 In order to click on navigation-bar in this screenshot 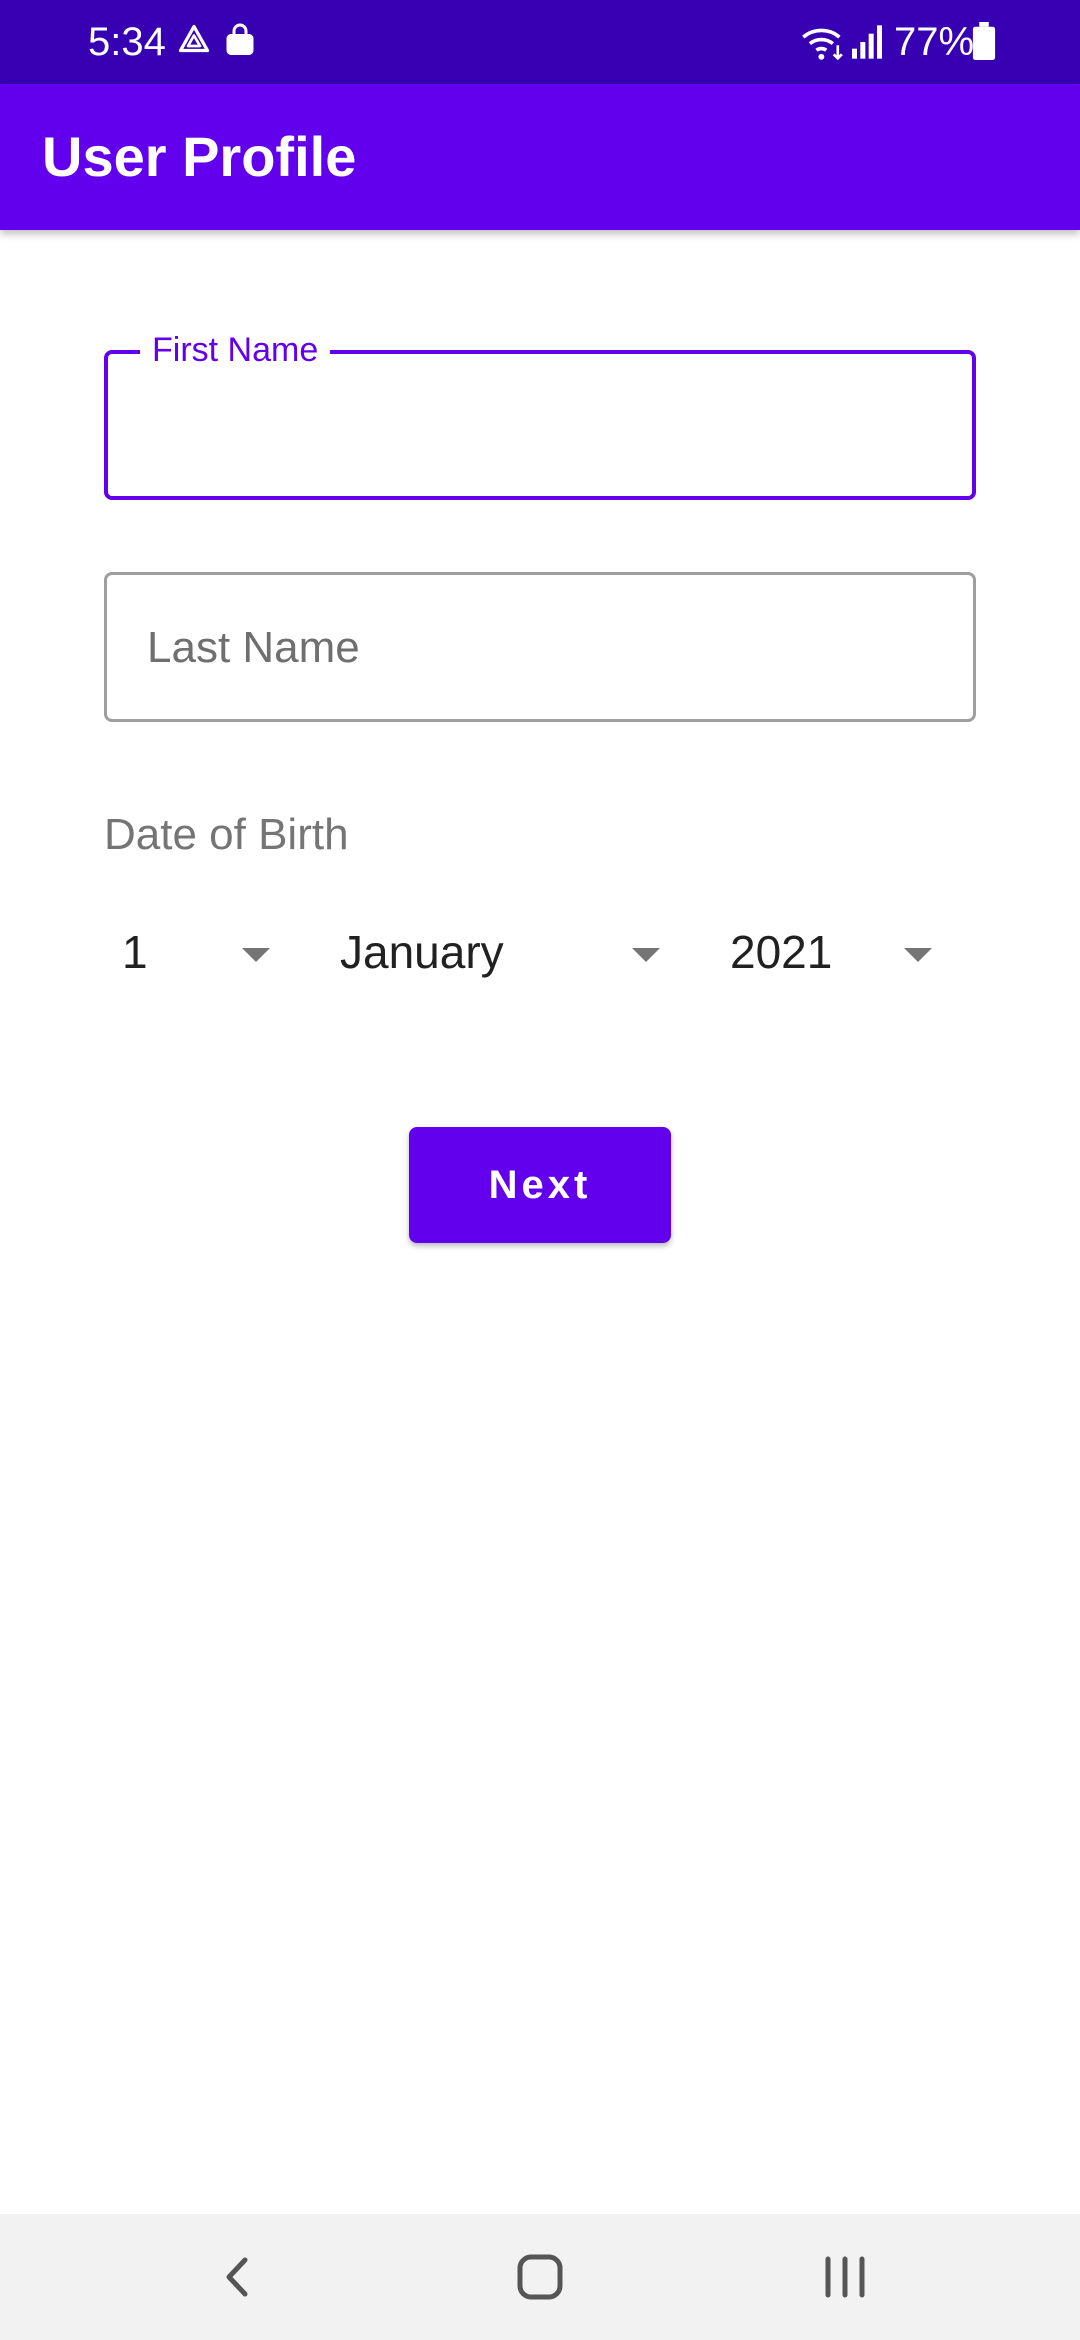, I will do `click(540, 2277)`.